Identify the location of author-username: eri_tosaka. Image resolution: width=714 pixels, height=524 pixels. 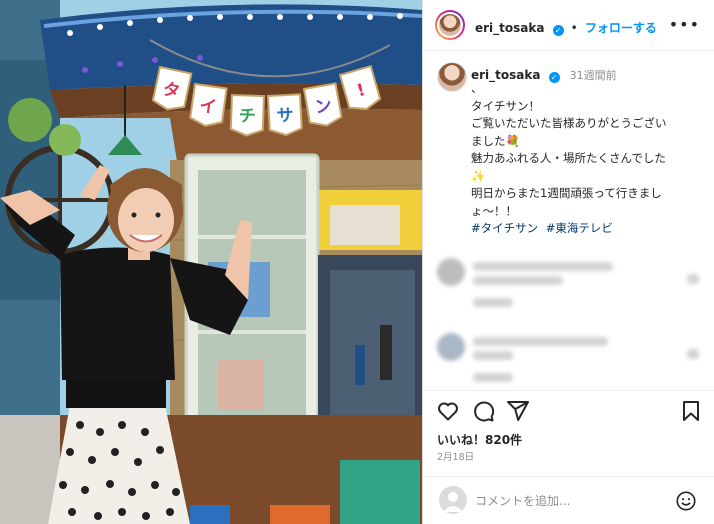
(509, 28).